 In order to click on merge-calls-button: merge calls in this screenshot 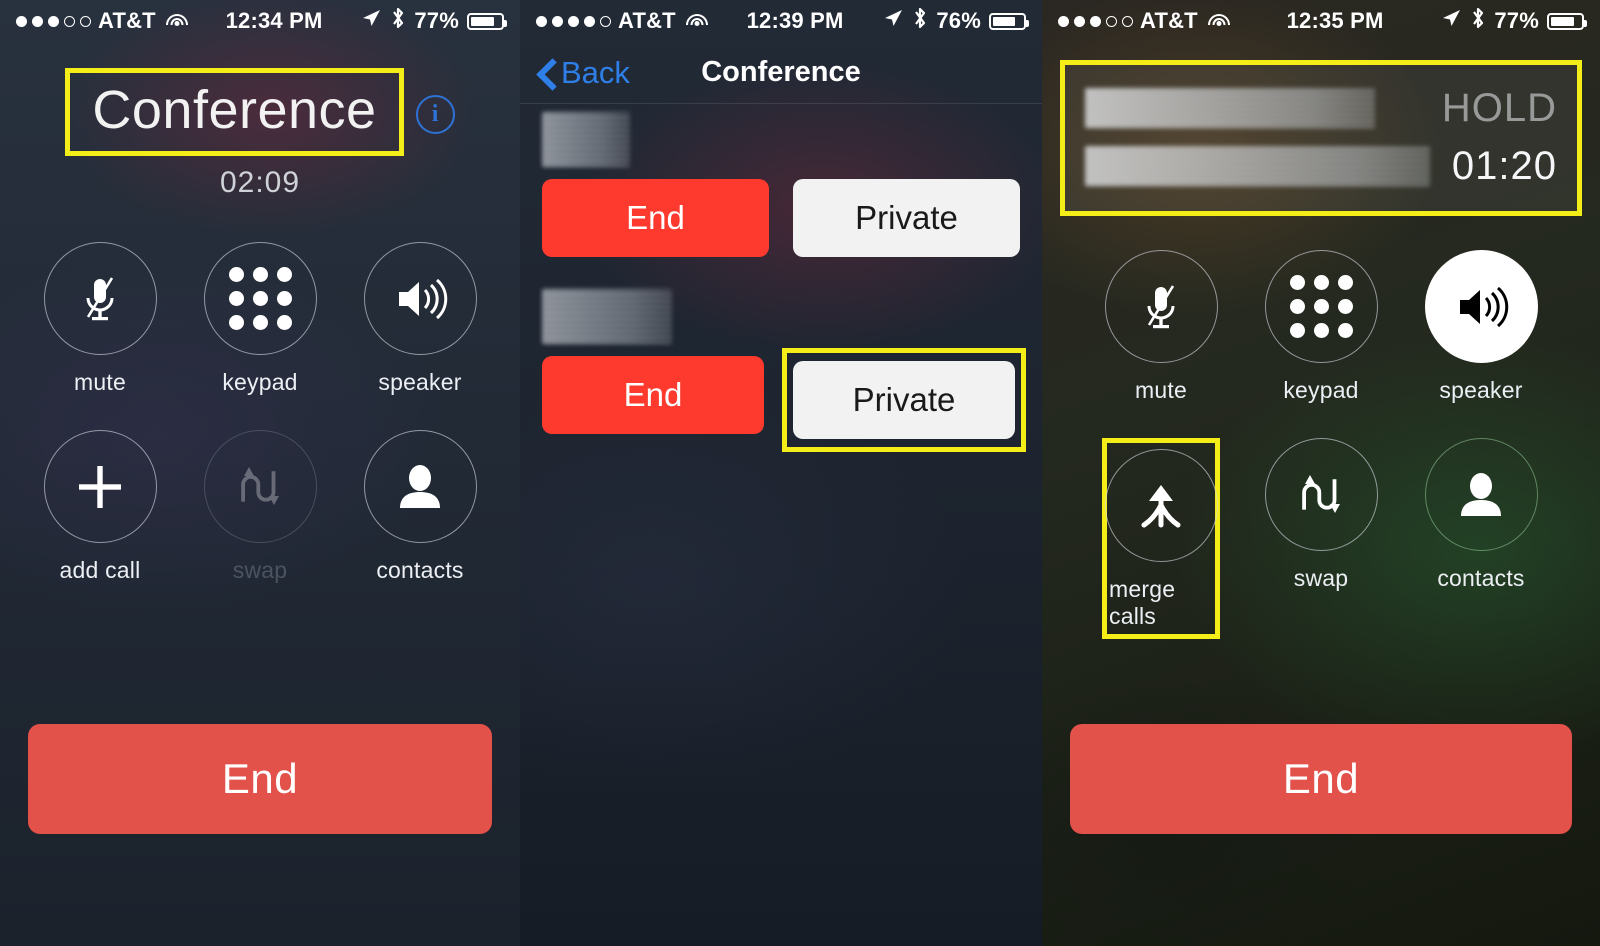, I will do `click(1161, 538)`.